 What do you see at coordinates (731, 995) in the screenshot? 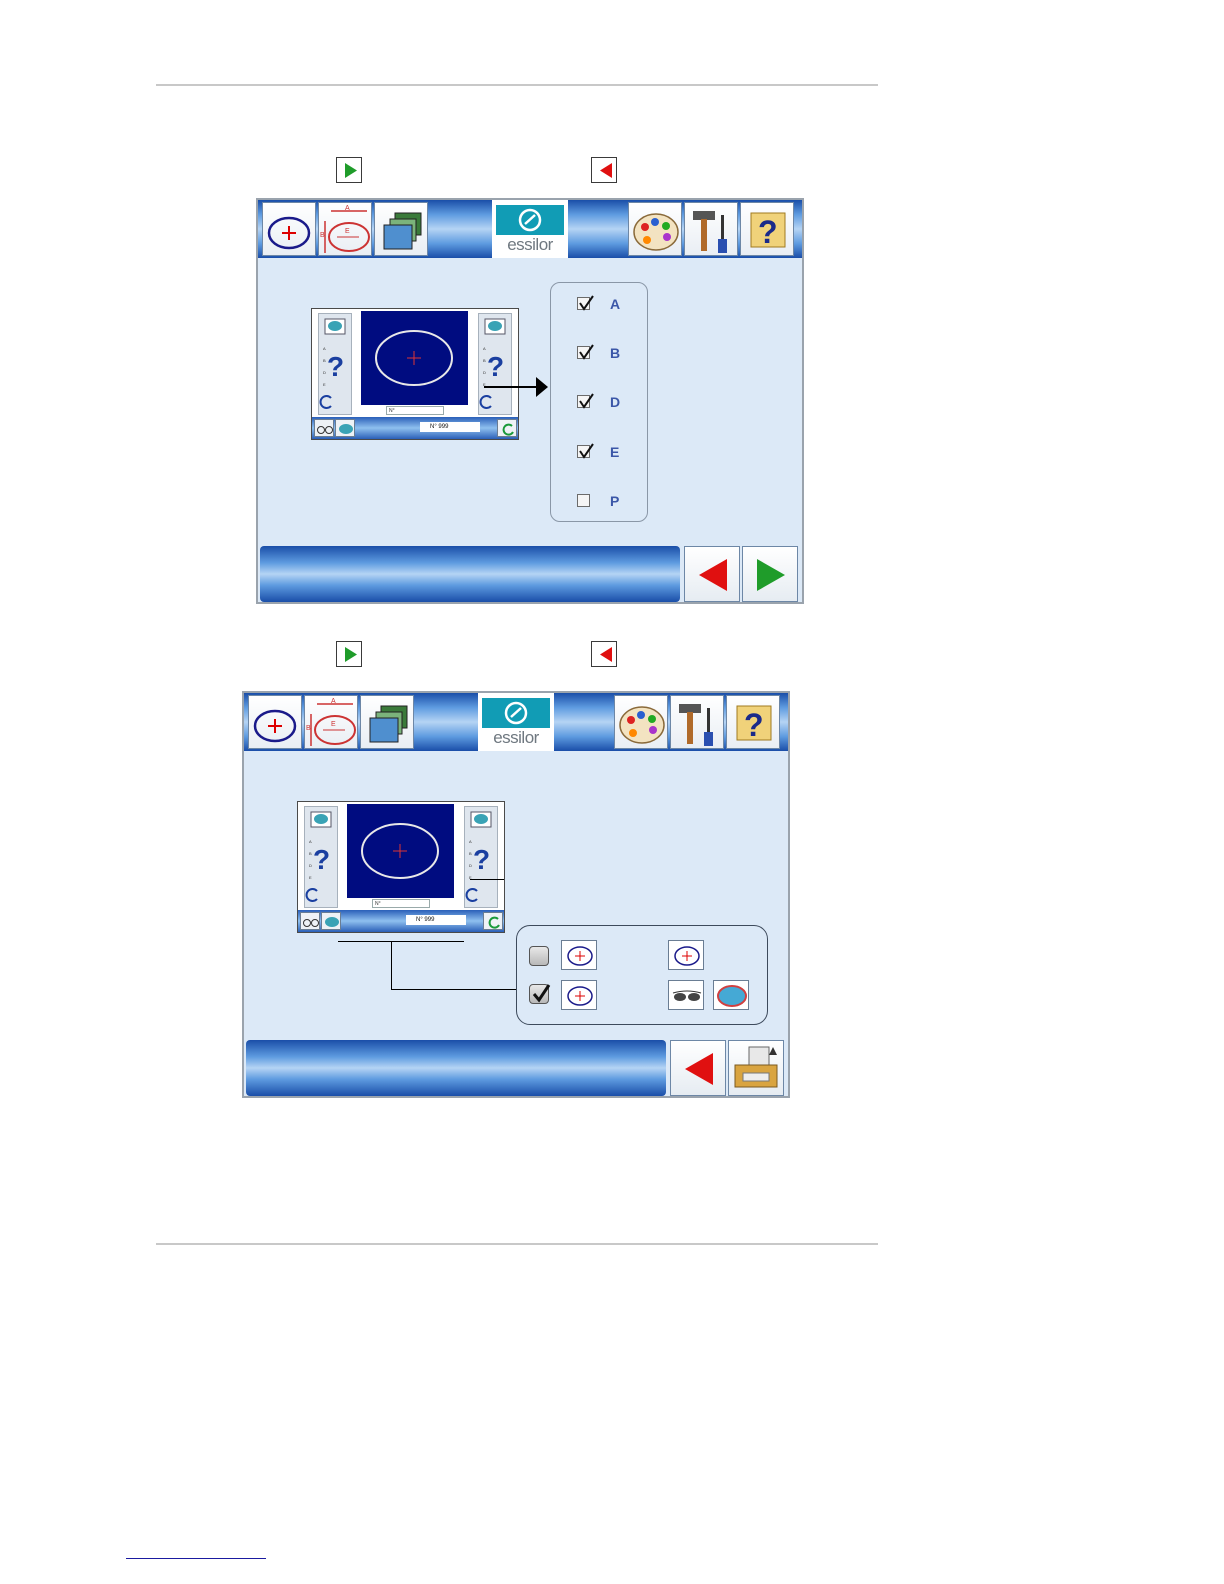
I see `colored-lens-icon` at bounding box center [731, 995].